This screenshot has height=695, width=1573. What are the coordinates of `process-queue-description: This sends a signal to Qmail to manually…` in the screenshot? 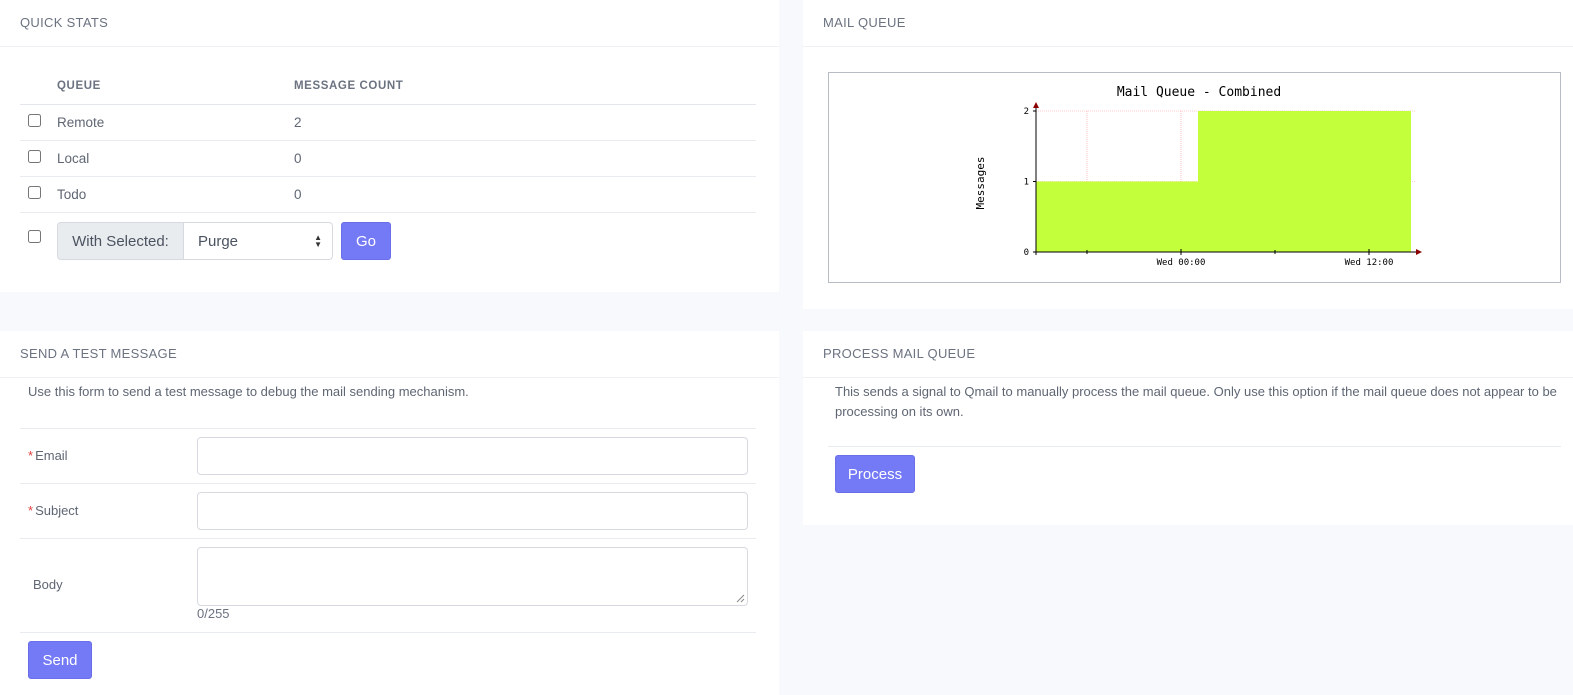 It's located at (1196, 401).